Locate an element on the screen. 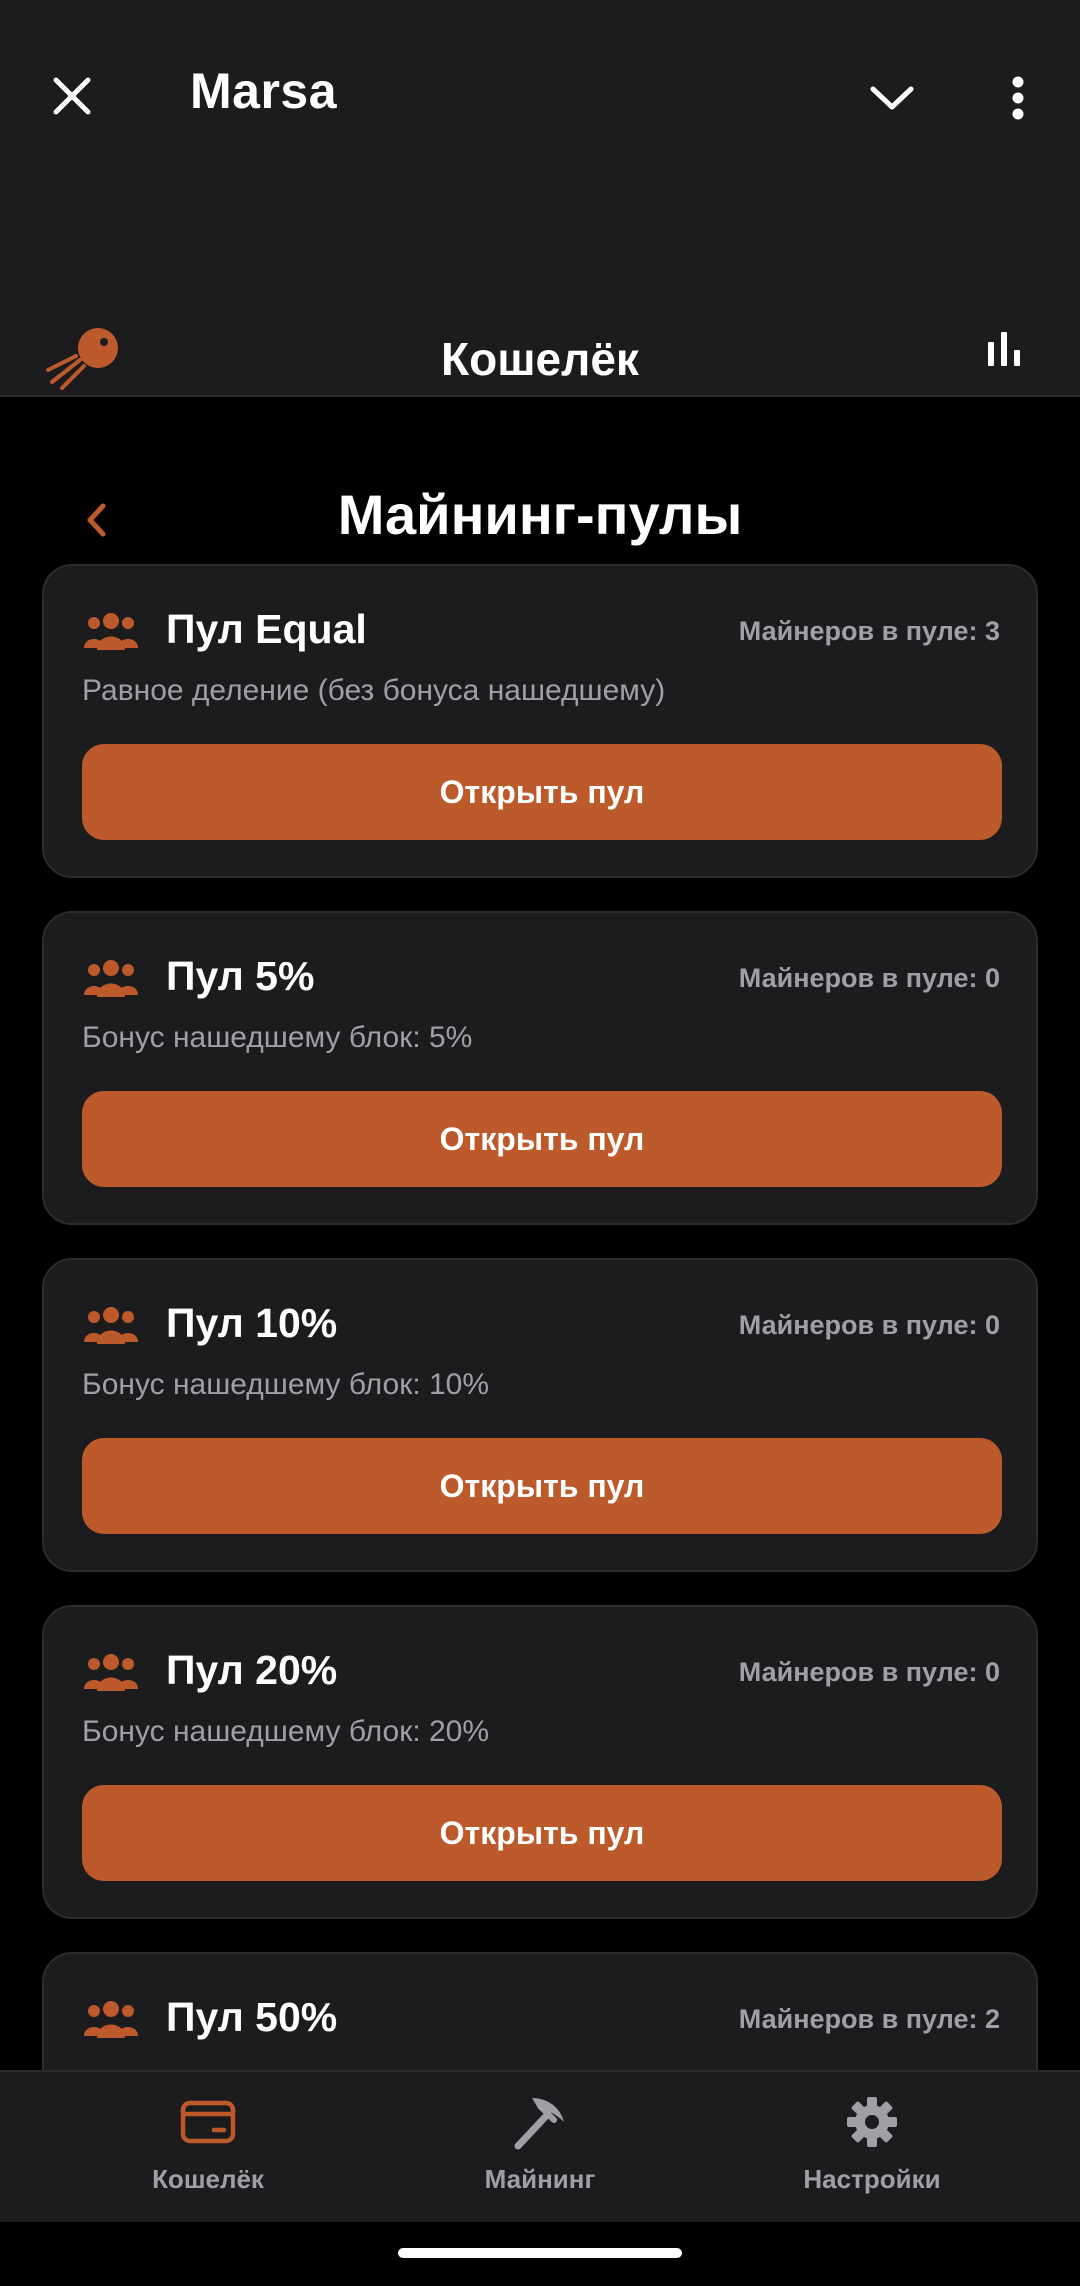  home-indicator is located at coordinates (540, 2253).